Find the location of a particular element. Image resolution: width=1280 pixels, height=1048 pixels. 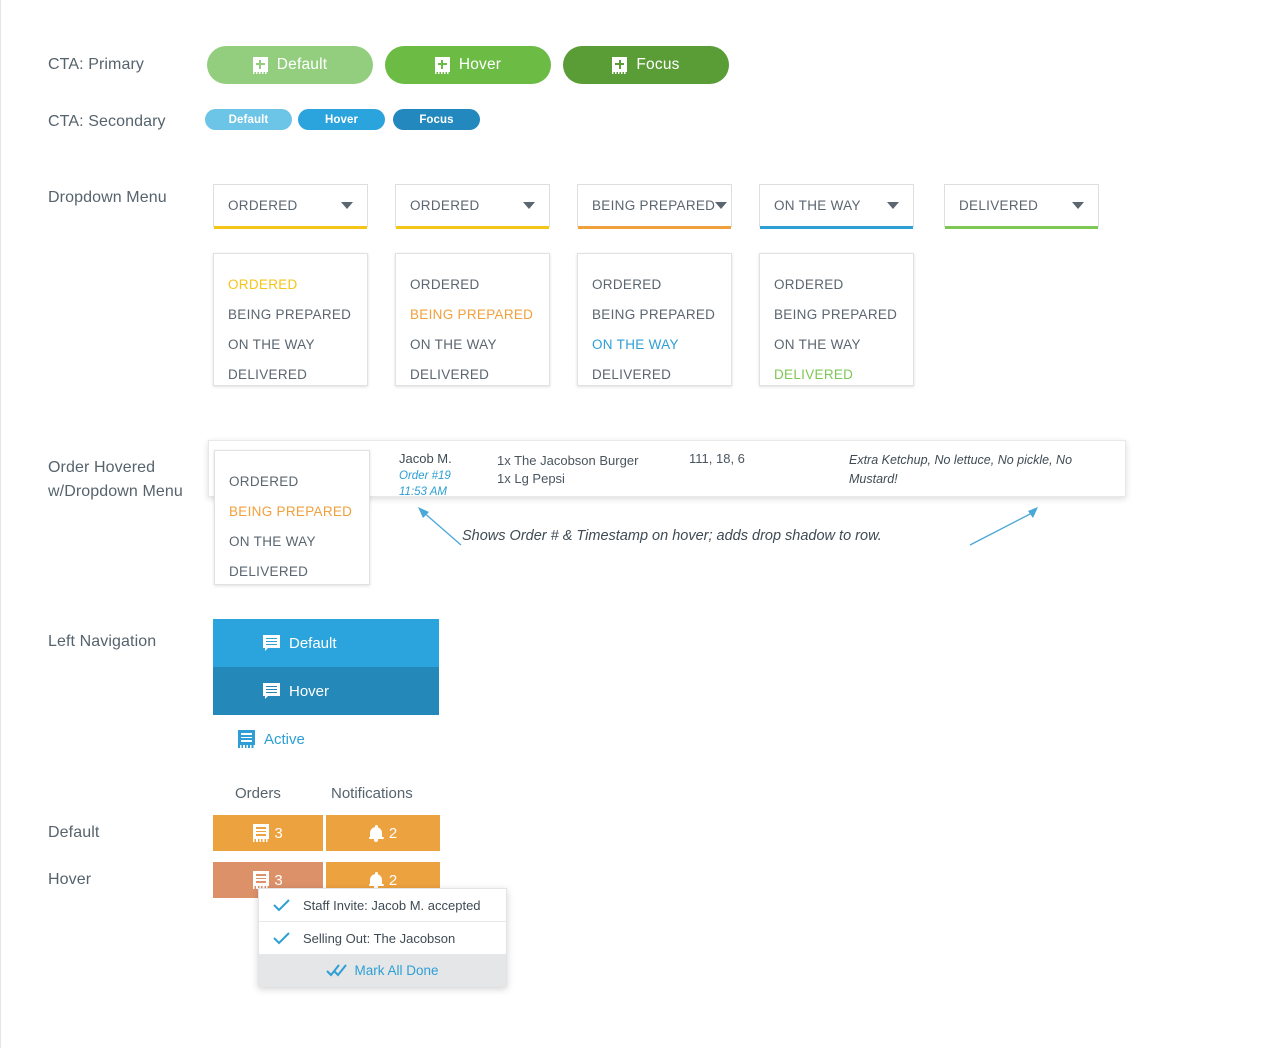

dropdown-select-2: ORDERED is located at coordinates (472, 206).